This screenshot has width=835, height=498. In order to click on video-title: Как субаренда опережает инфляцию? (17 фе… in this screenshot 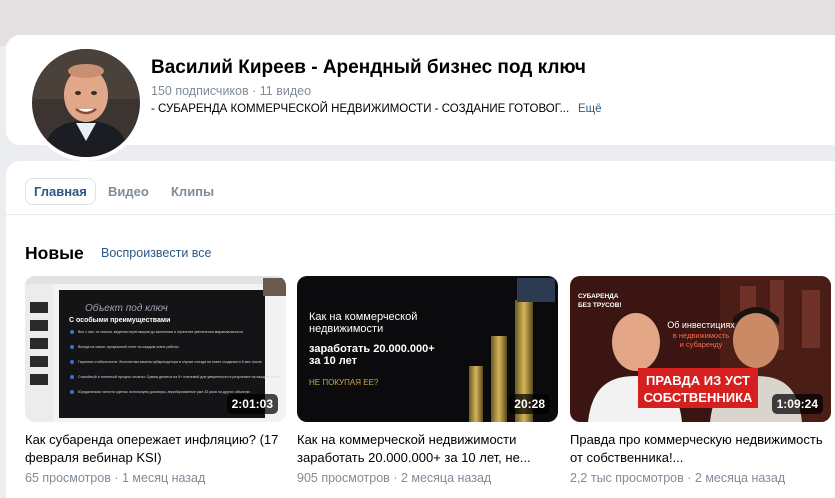, I will do `click(156, 449)`.